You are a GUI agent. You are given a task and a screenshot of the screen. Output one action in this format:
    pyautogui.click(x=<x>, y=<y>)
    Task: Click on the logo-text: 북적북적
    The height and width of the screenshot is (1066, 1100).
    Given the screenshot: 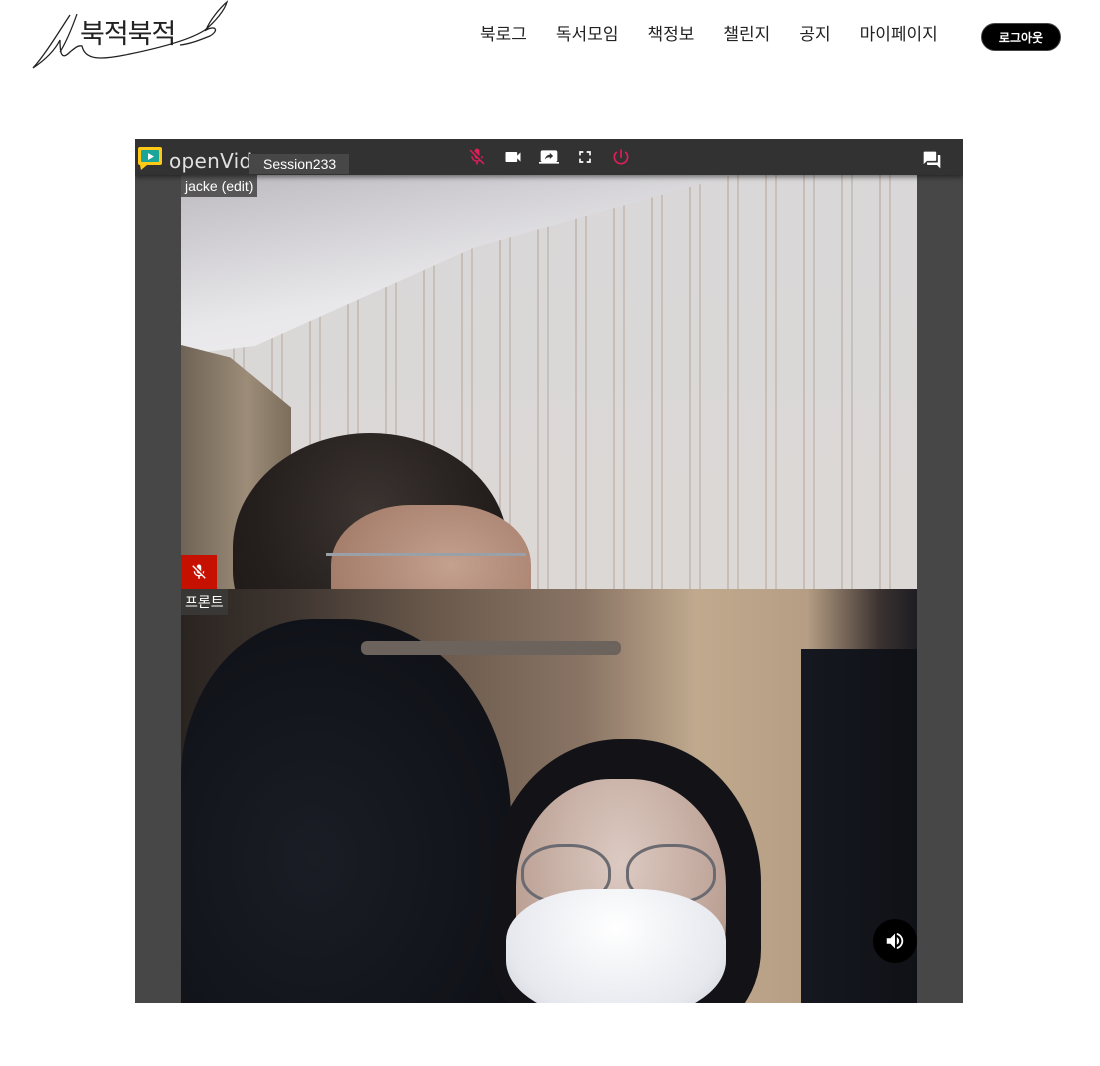 What is the action you would take?
    pyautogui.click(x=128, y=34)
    